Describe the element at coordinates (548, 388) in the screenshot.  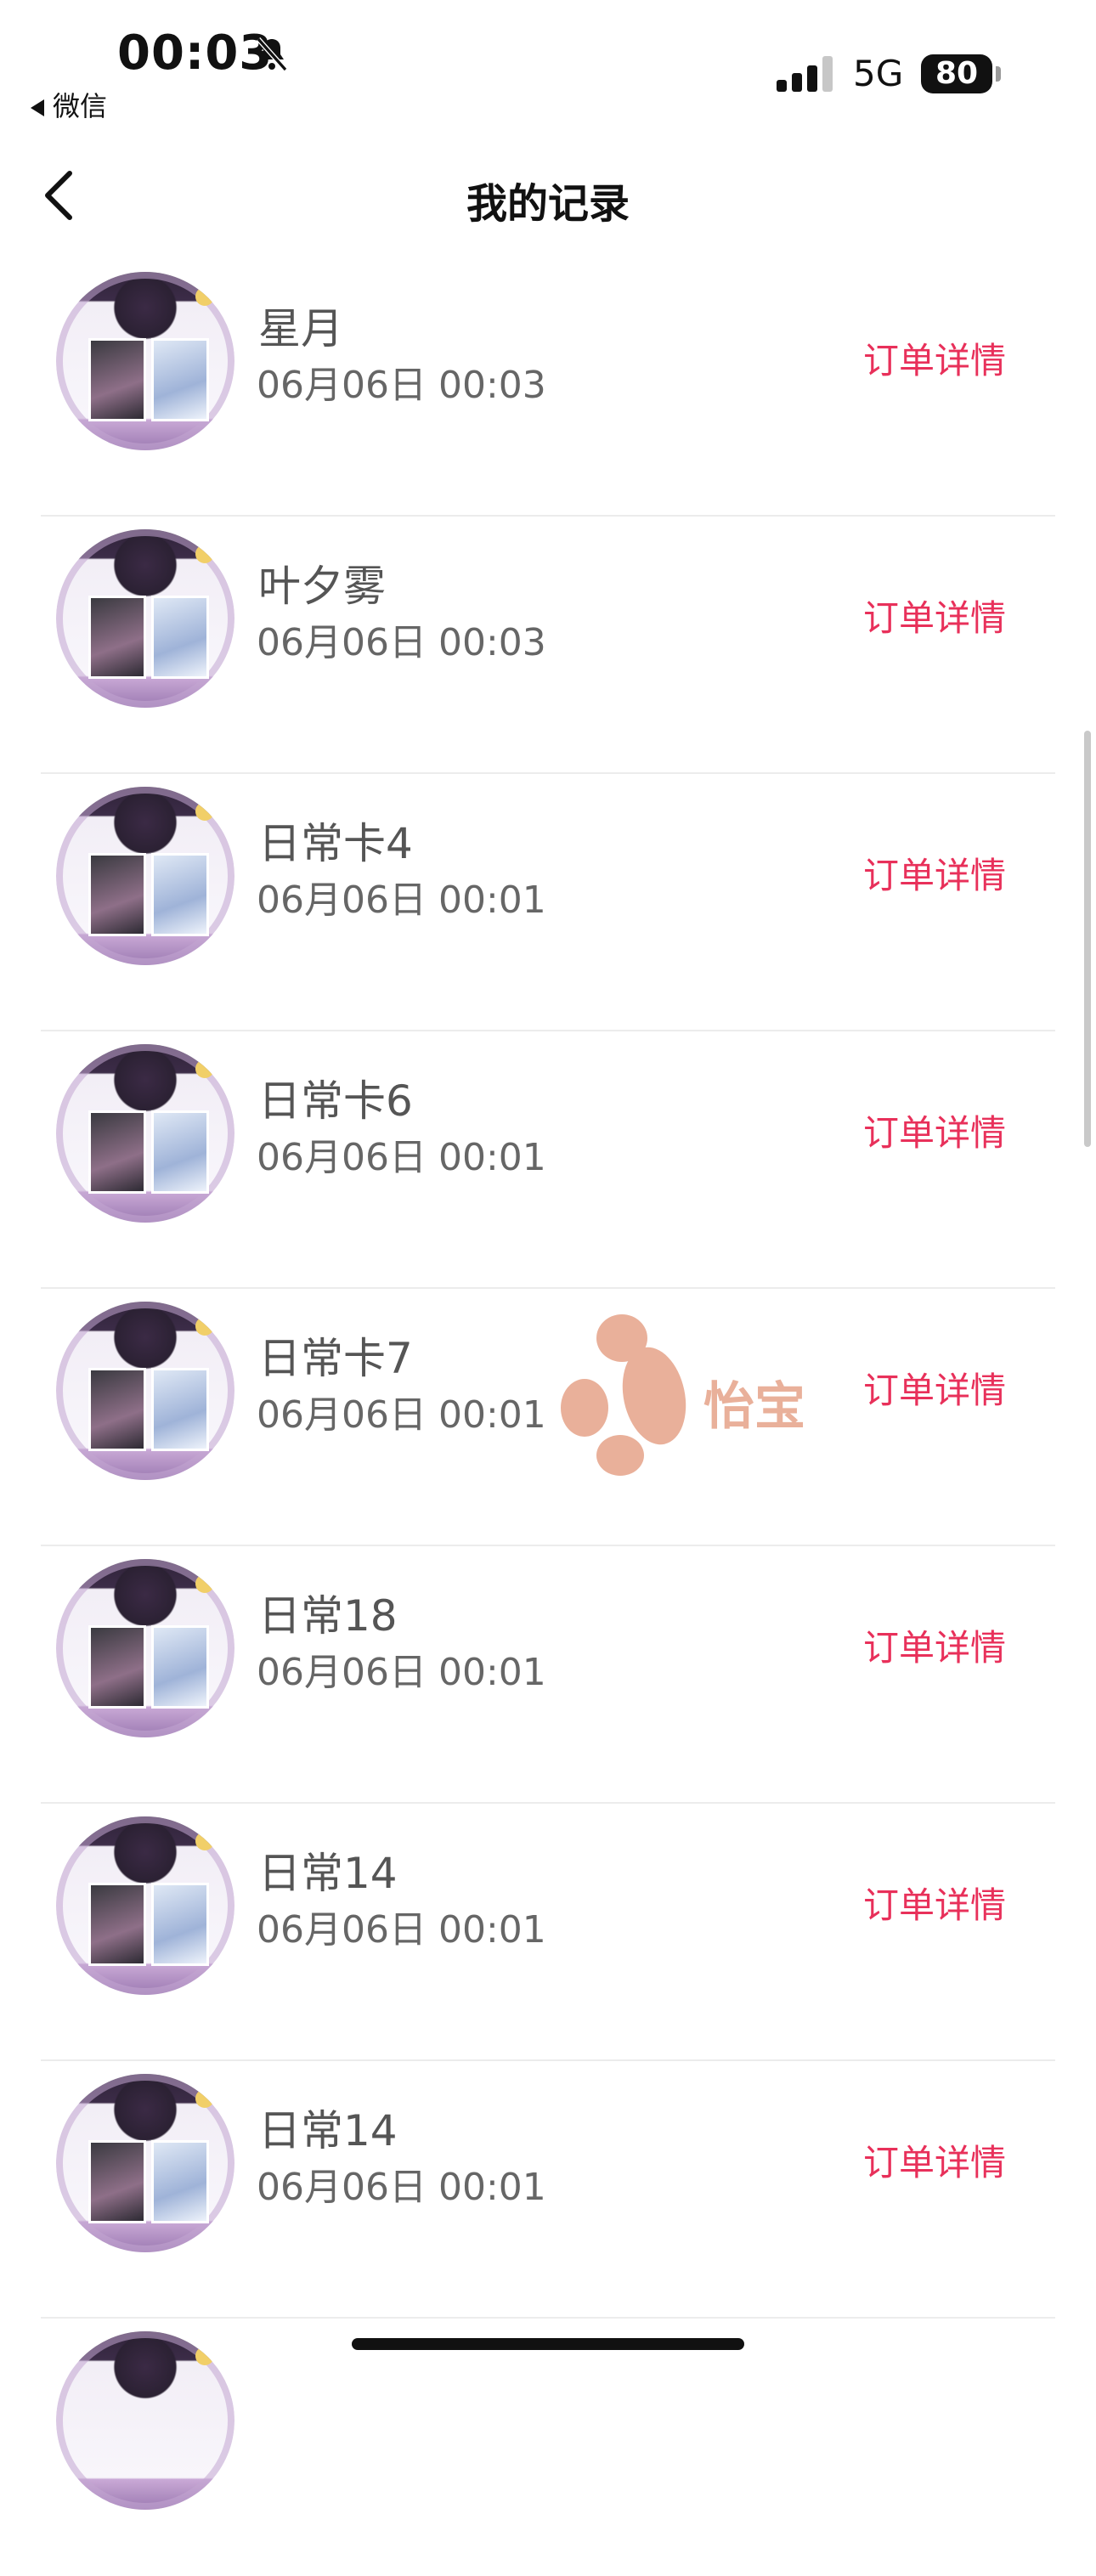
I see `list-item: 星月 06月06日 00:03 订单详情` at that location.